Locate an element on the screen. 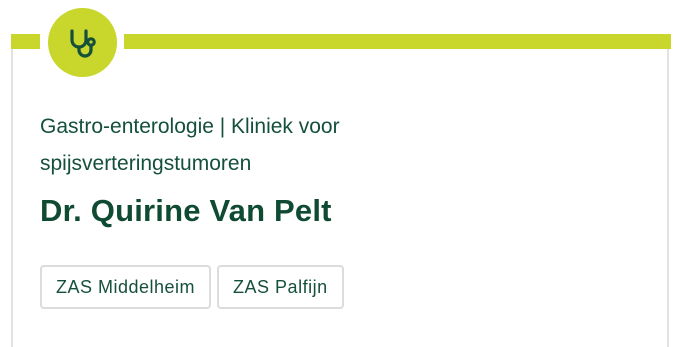 The height and width of the screenshot is (347, 678). stethoscope-icon is located at coordinates (82, 43).